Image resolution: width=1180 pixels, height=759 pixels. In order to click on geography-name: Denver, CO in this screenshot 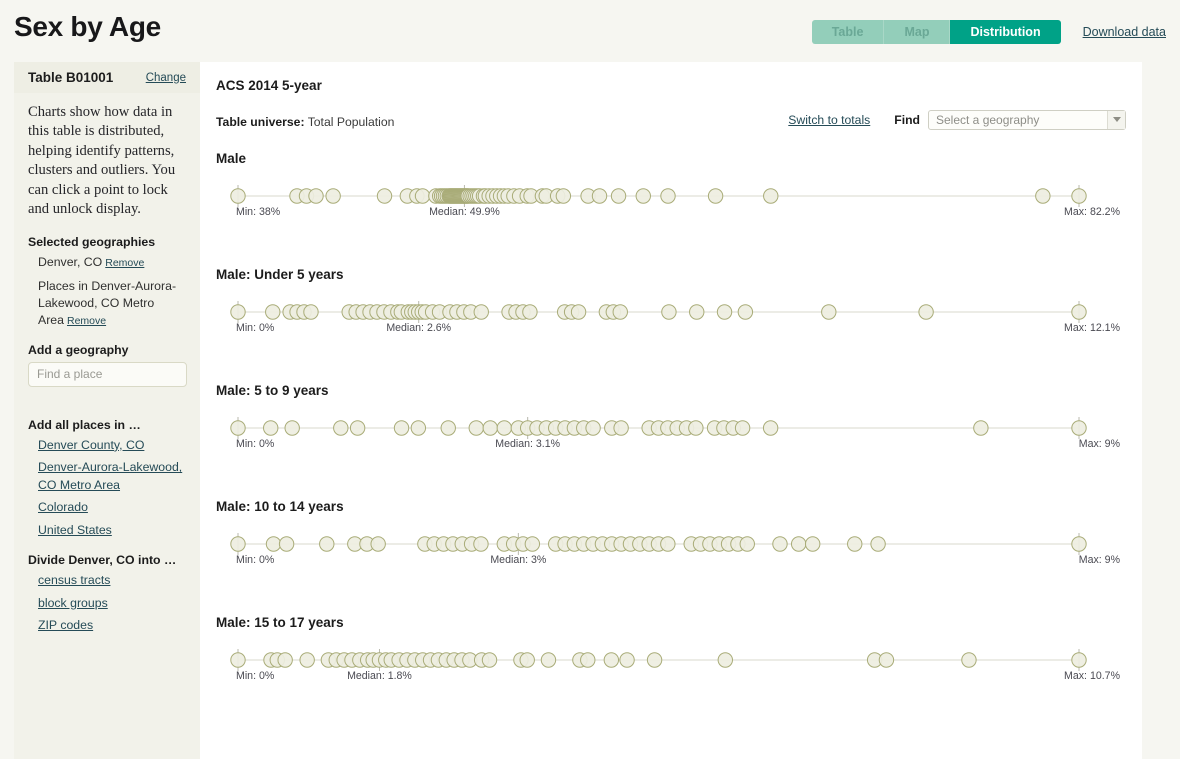, I will do `click(70, 262)`.